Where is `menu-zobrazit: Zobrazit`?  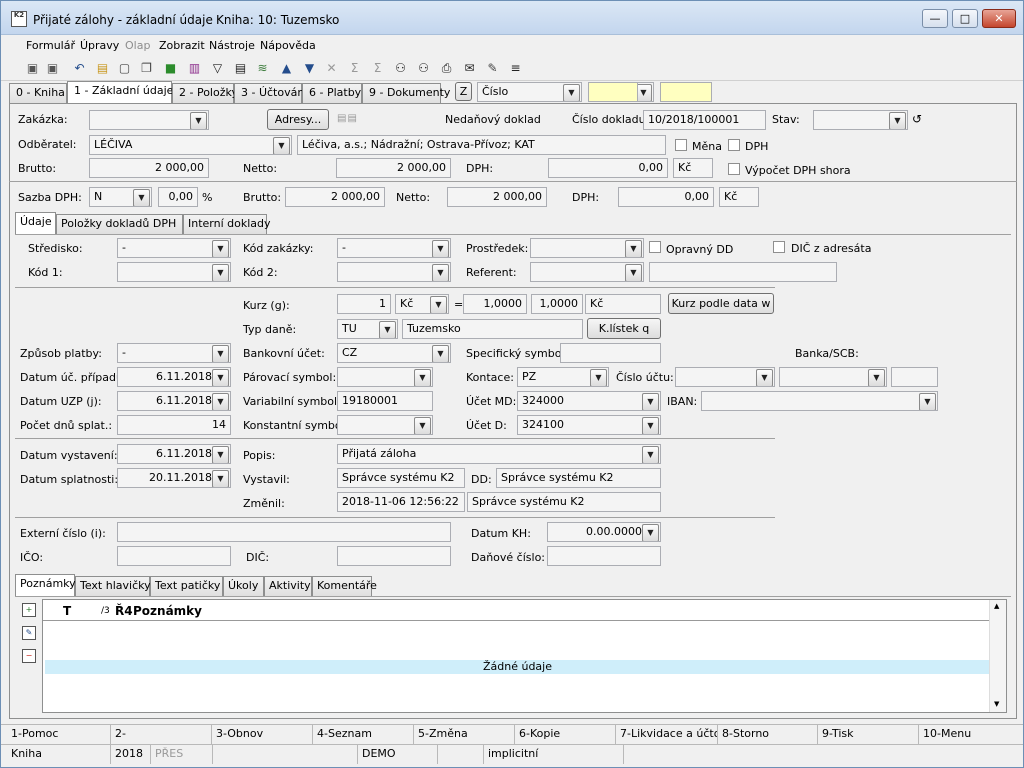
menu-zobrazit: Zobrazit is located at coordinates (182, 45).